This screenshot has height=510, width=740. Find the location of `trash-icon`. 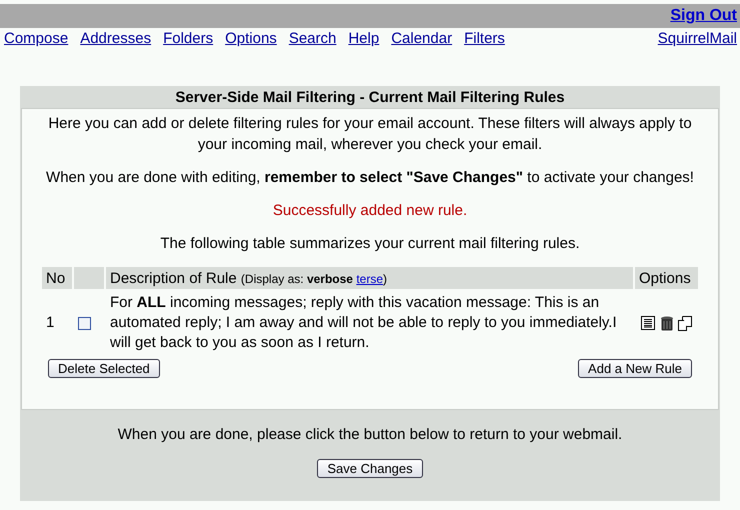

trash-icon is located at coordinates (667, 323).